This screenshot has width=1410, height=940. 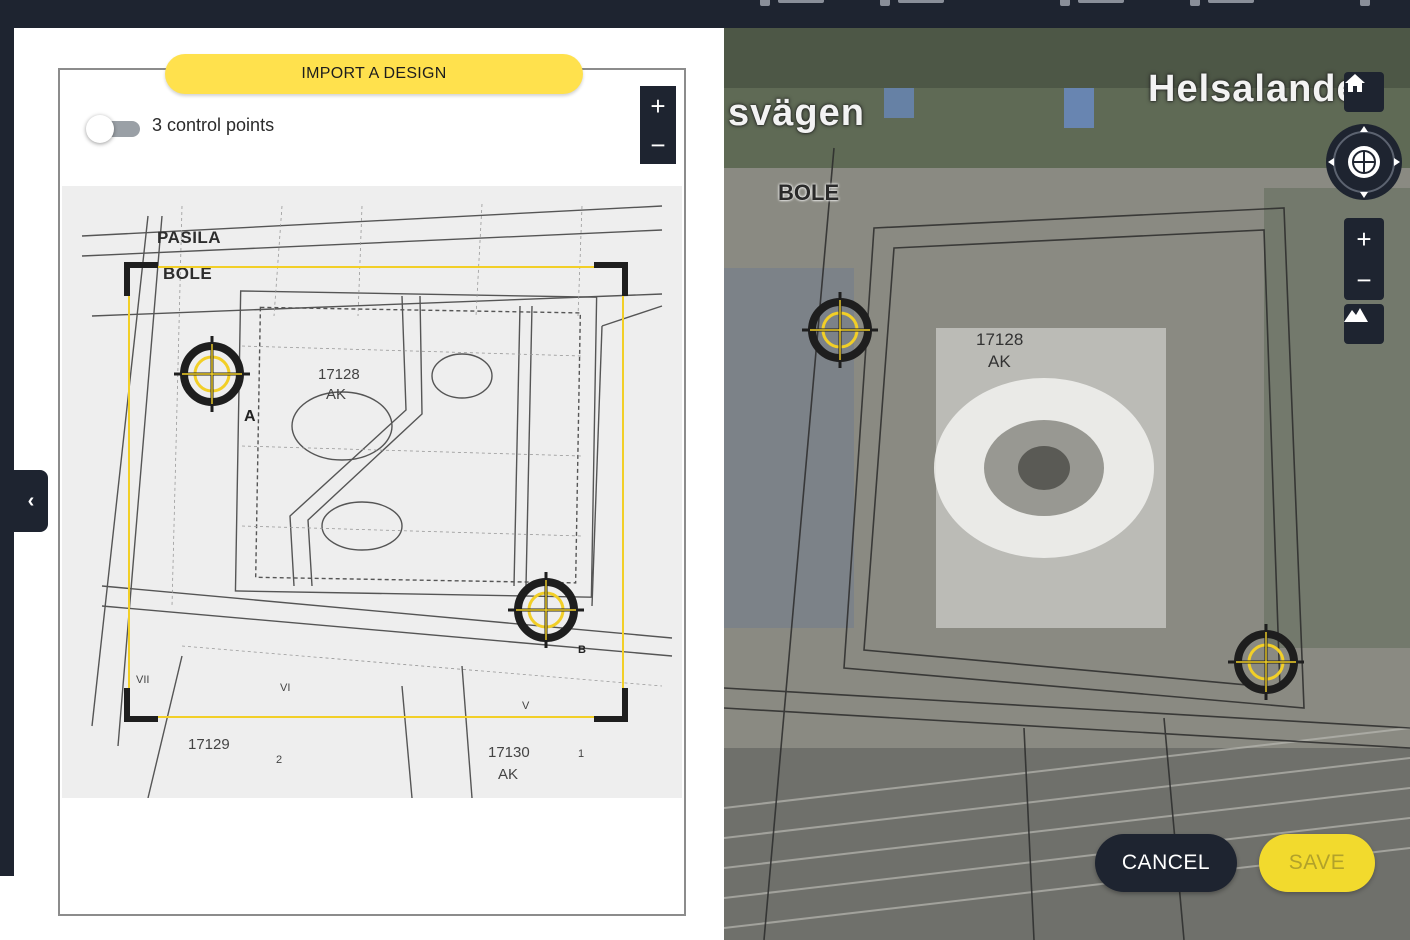 I want to click on map-control-point-b, so click(x=1266, y=662).